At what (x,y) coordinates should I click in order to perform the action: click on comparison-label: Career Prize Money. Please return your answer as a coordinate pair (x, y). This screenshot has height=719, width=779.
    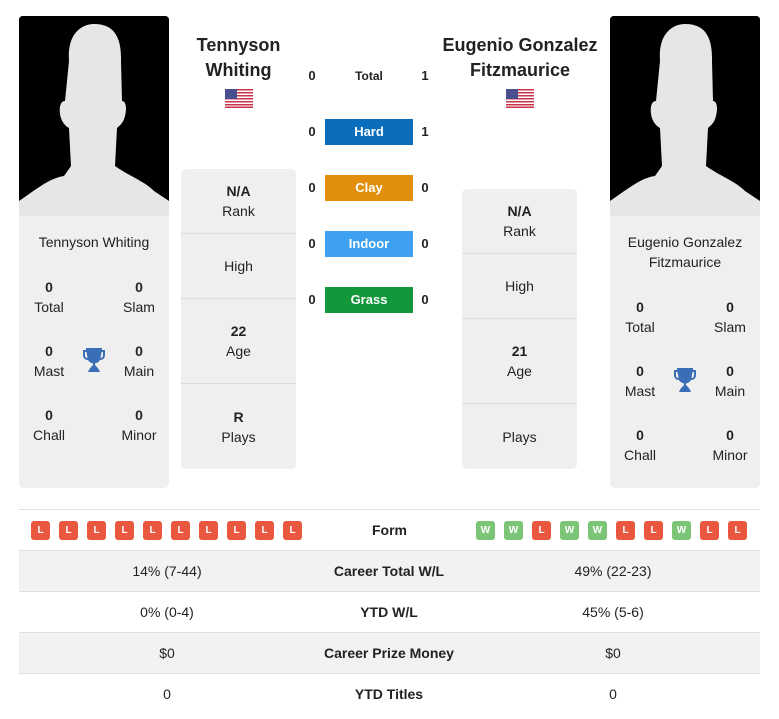
    Looking at the image, I should click on (389, 653).